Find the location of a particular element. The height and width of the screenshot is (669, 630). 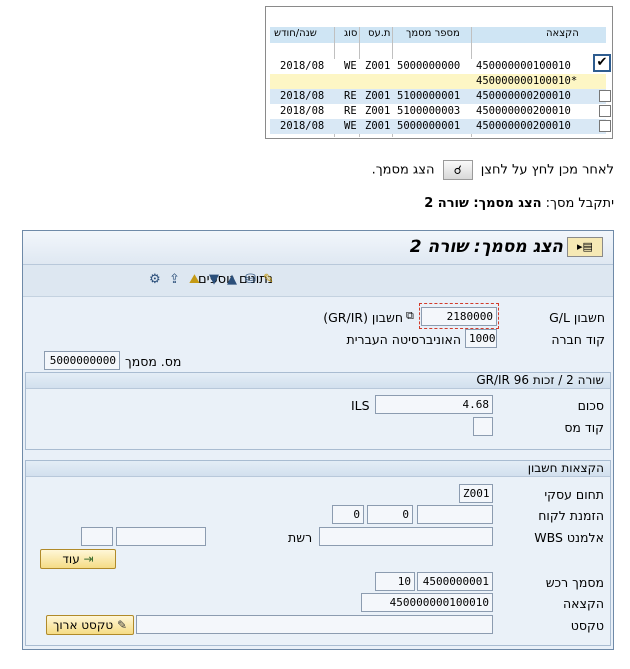

grid-header: שנה/חודש סוג ת.עס מספר מסמך הקצאה is located at coordinates (438, 35).